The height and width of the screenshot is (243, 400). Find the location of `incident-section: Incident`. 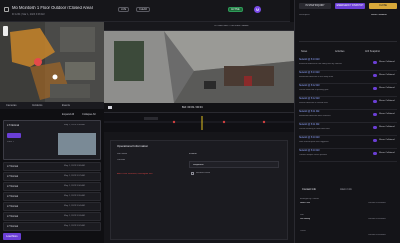

incident-section: Incident is located at coordinates (193, 154).